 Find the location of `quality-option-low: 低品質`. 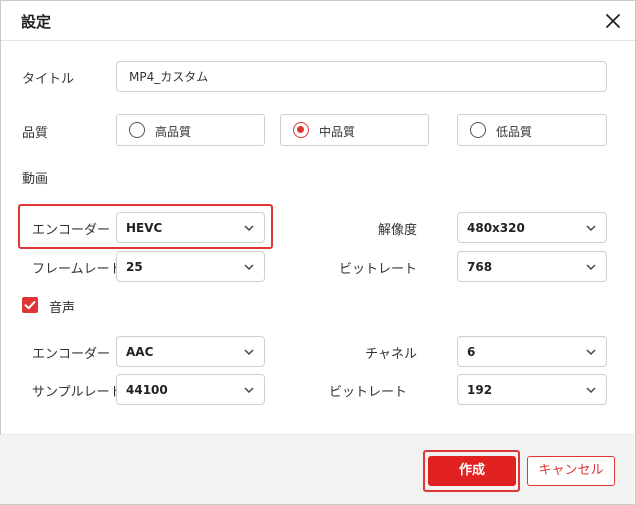

quality-option-low: 低品質 is located at coordinates (532, 130).